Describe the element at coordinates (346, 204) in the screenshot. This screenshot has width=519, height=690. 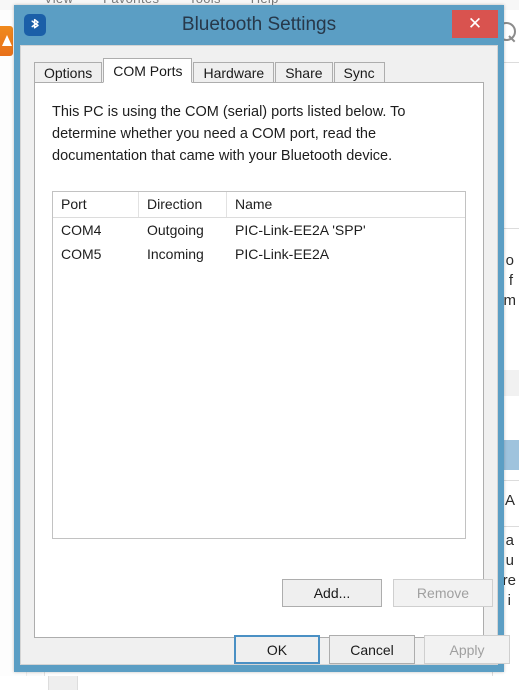
I see `column-header-name: Name` at that location.